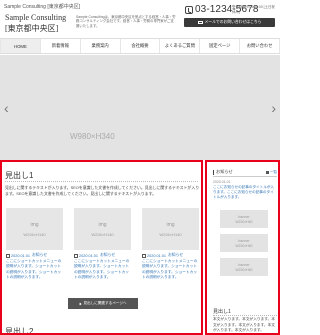  Describe the element at coordinates (19, 331) in the screenshot. I see `main-heading-2: 見出し2` at that location.